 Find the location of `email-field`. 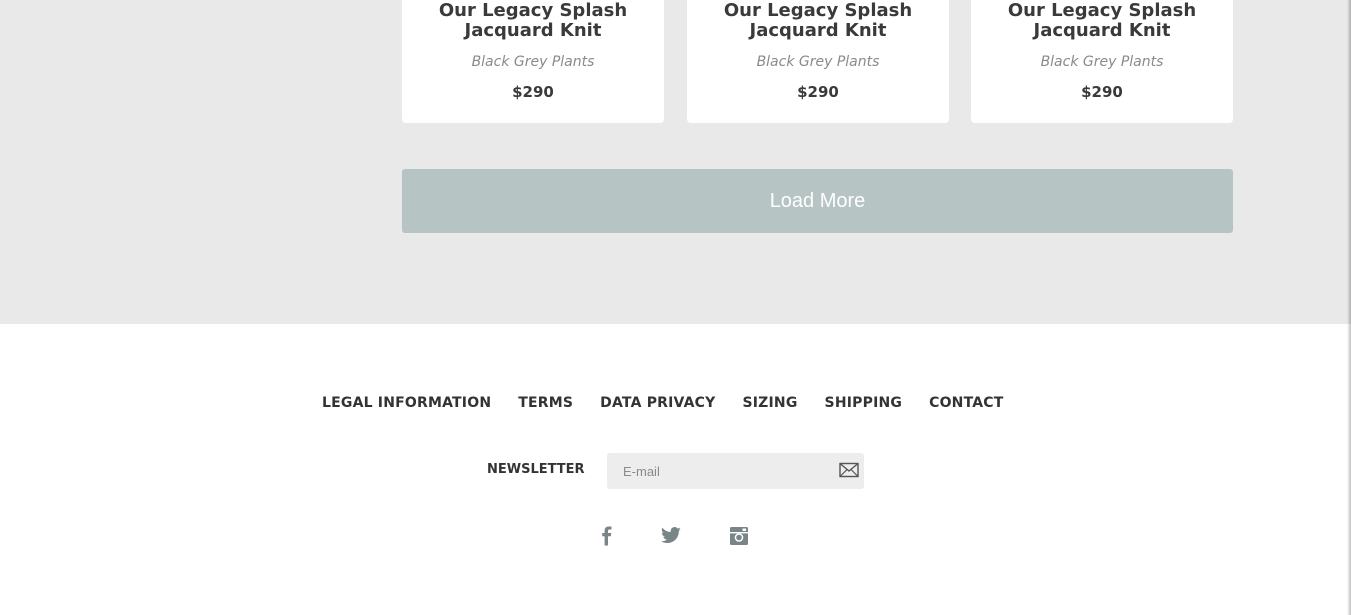

email-field is located at coordinates (719, 471).